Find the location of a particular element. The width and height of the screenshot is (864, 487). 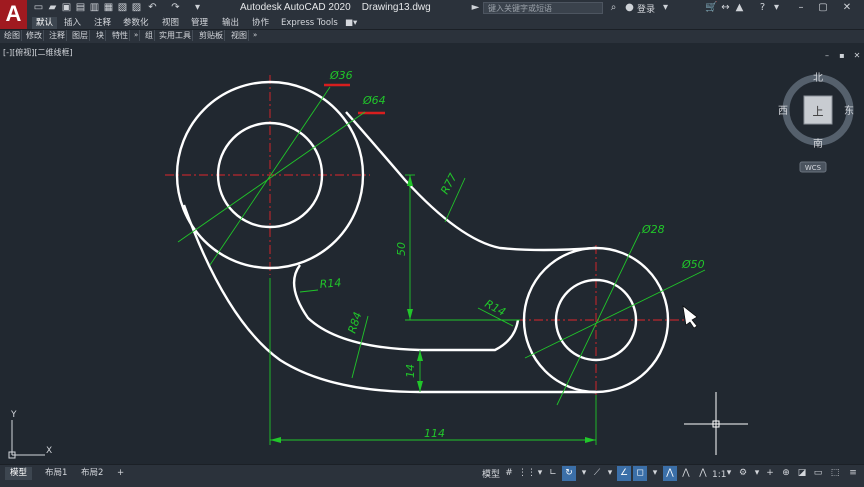

annotation-scale-icon: ⋀ is located at coordinates (703, 473).